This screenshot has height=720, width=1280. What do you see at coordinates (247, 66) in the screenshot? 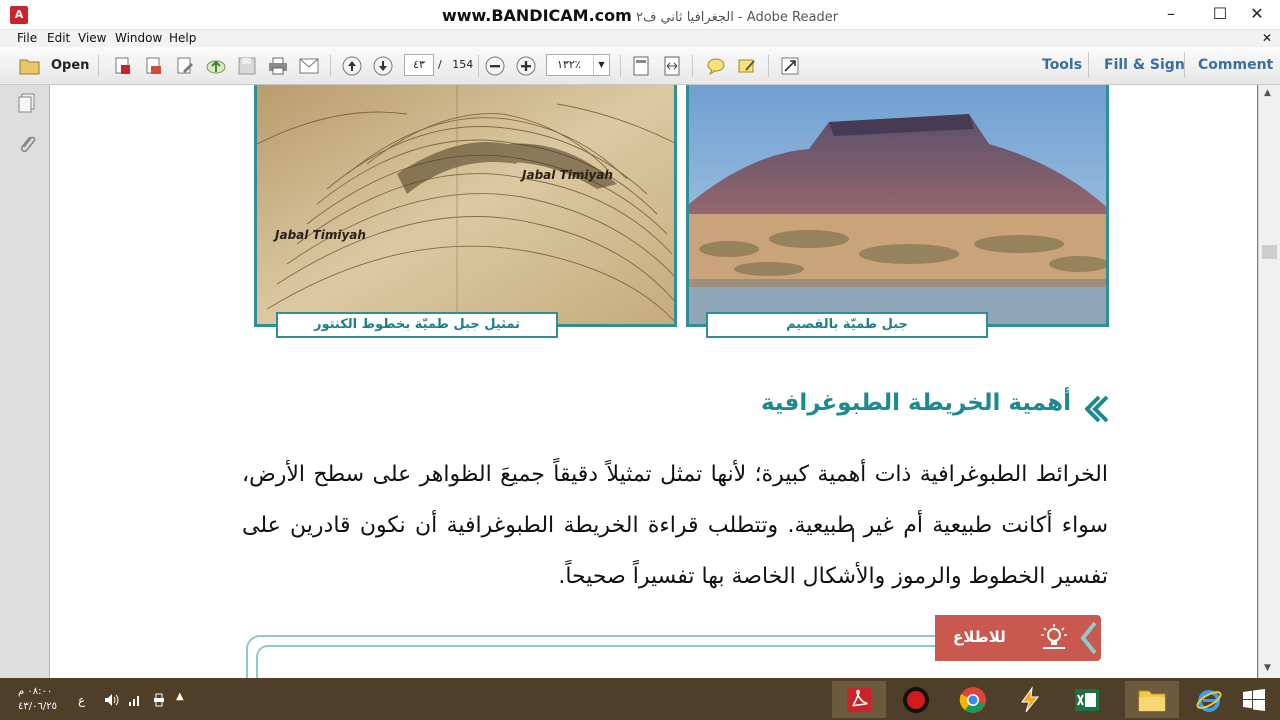
I see `save-icon` at bounding box center [247, 66].